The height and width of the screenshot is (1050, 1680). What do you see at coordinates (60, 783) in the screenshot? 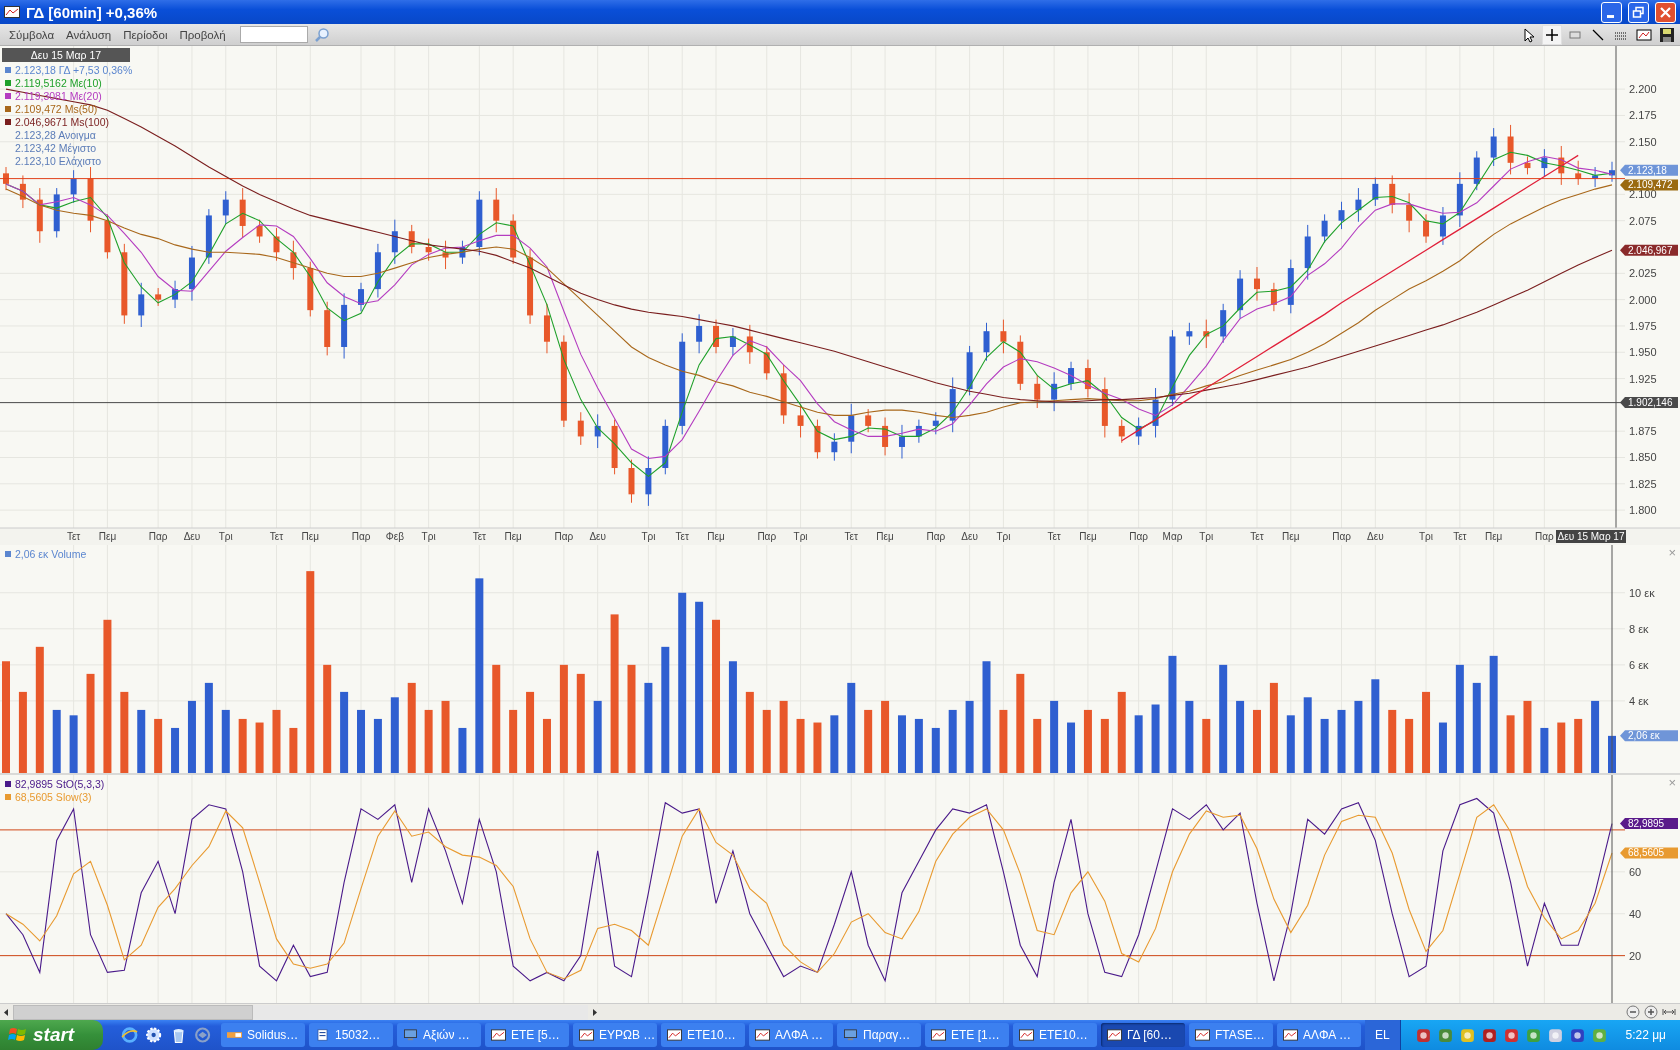
I see `legend-text: 82,9895 StO(5,3,3)` at bounding box center [60, 783].